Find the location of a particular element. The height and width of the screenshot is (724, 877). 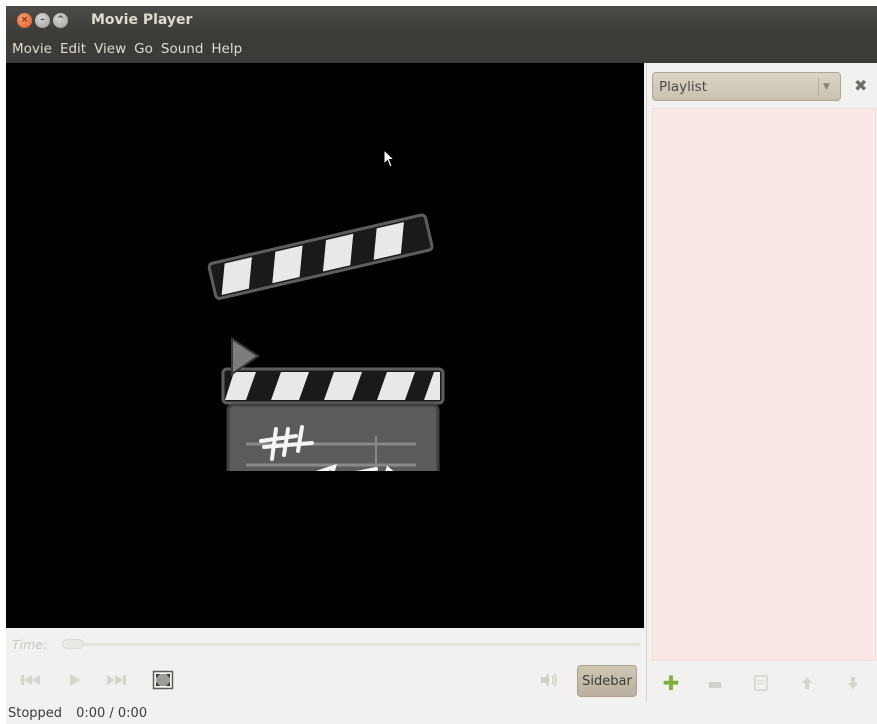

add-icon: ✚ is located at coordinates (671, 683).